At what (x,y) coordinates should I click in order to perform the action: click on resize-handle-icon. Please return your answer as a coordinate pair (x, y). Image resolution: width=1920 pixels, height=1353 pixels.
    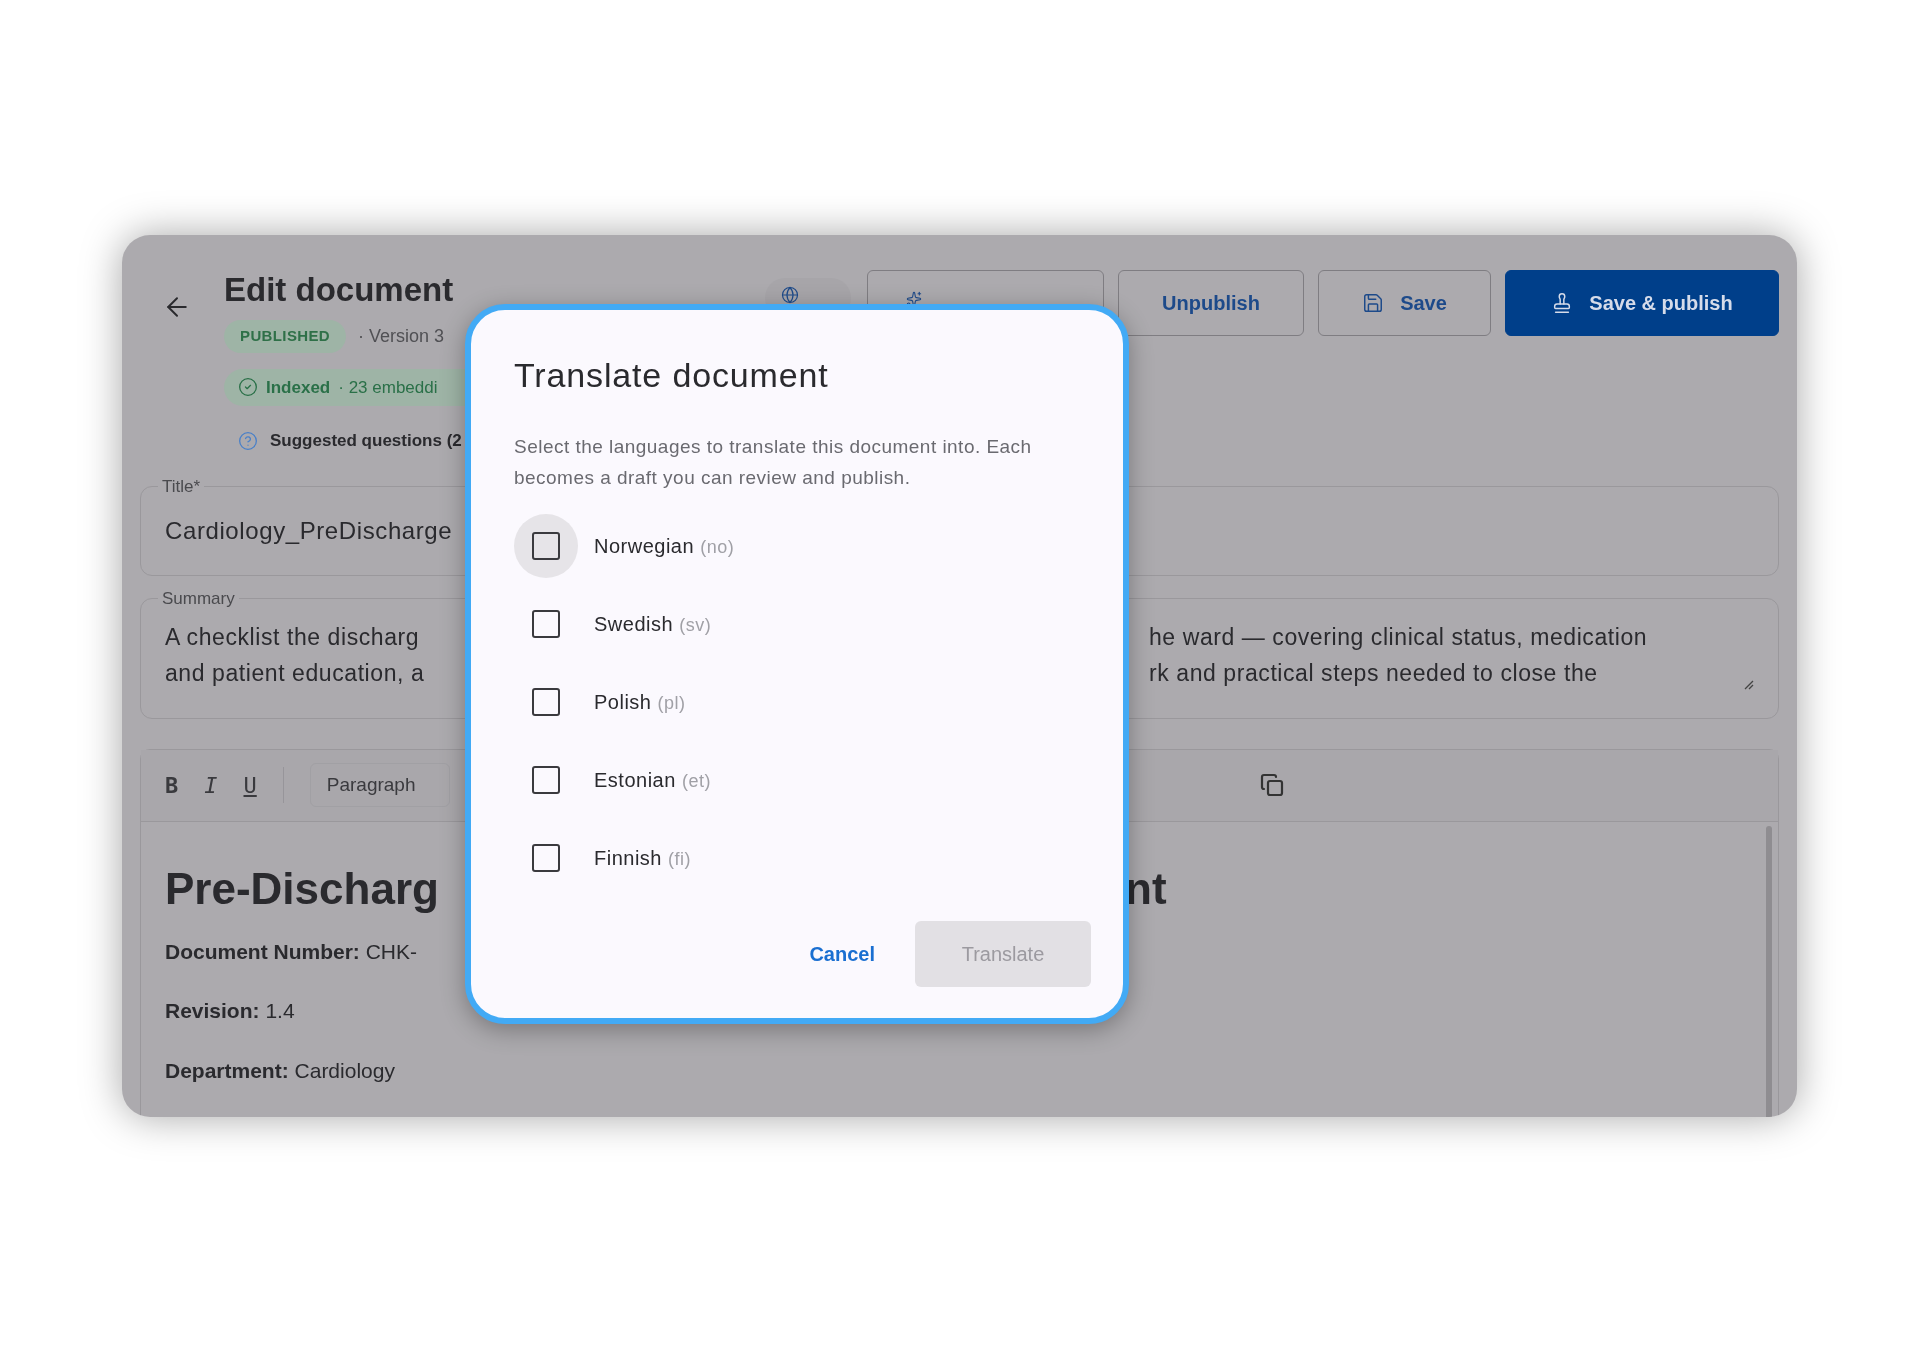
    Looking at the image, I should click on (1749, 684).